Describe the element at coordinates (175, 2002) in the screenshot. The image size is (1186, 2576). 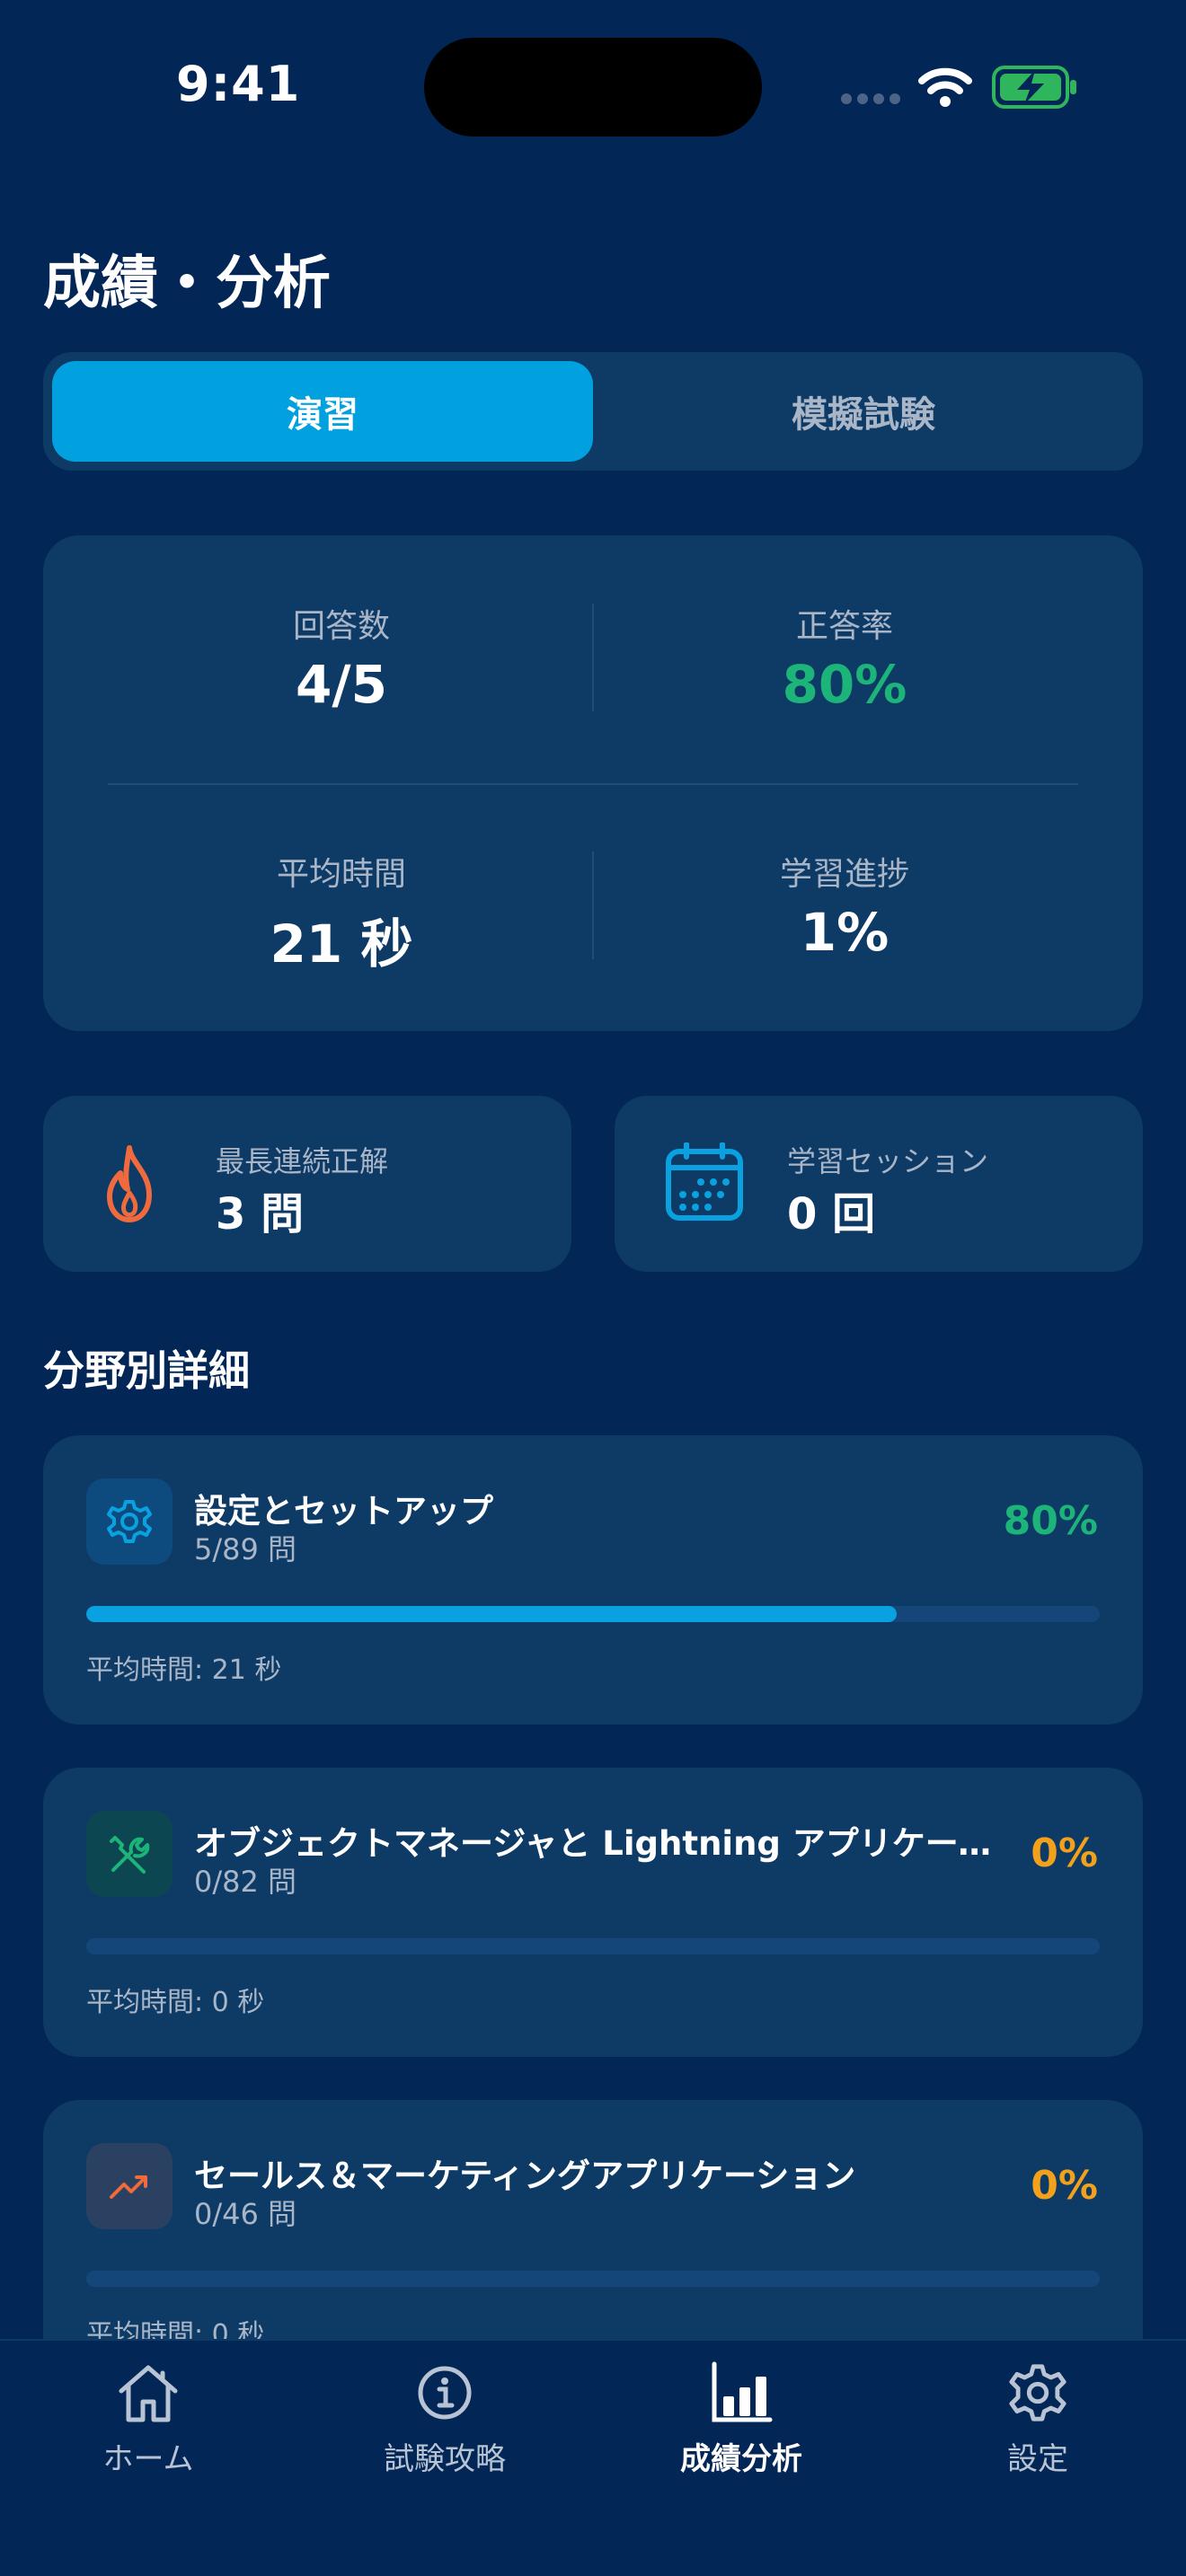
I see `category-avg-time: 平均時間: 0 秒` at that location.